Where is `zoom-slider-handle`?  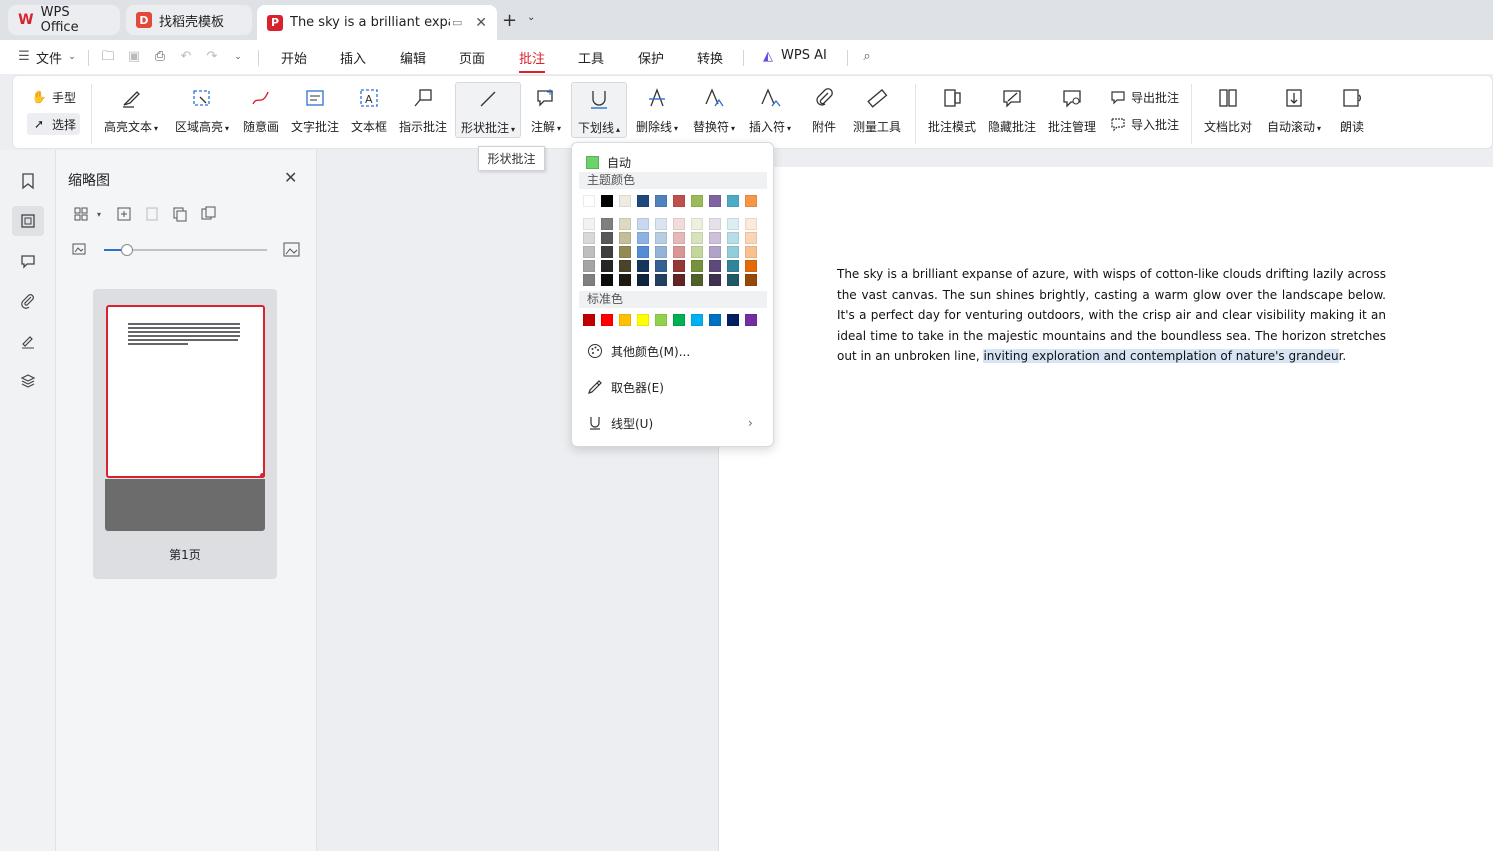 zoom-slider-handle is located at coordinates (127, 250).